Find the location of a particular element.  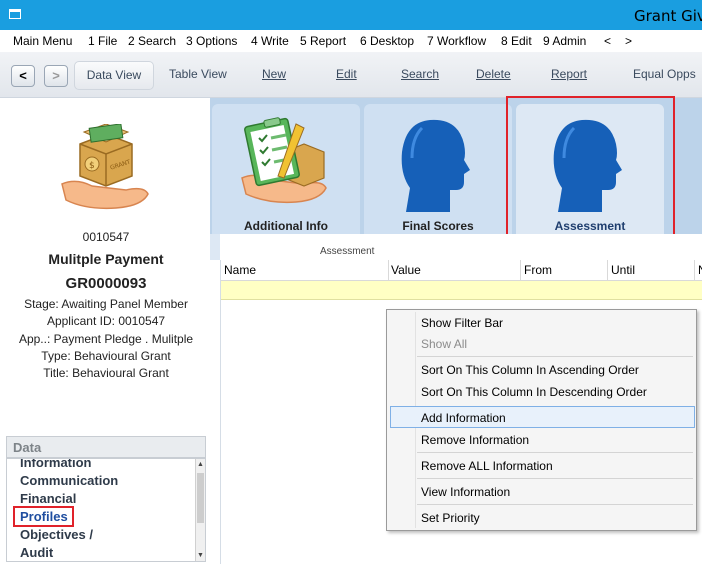

menu-set-priority: Set Priority is located at coordinates (450, 518).